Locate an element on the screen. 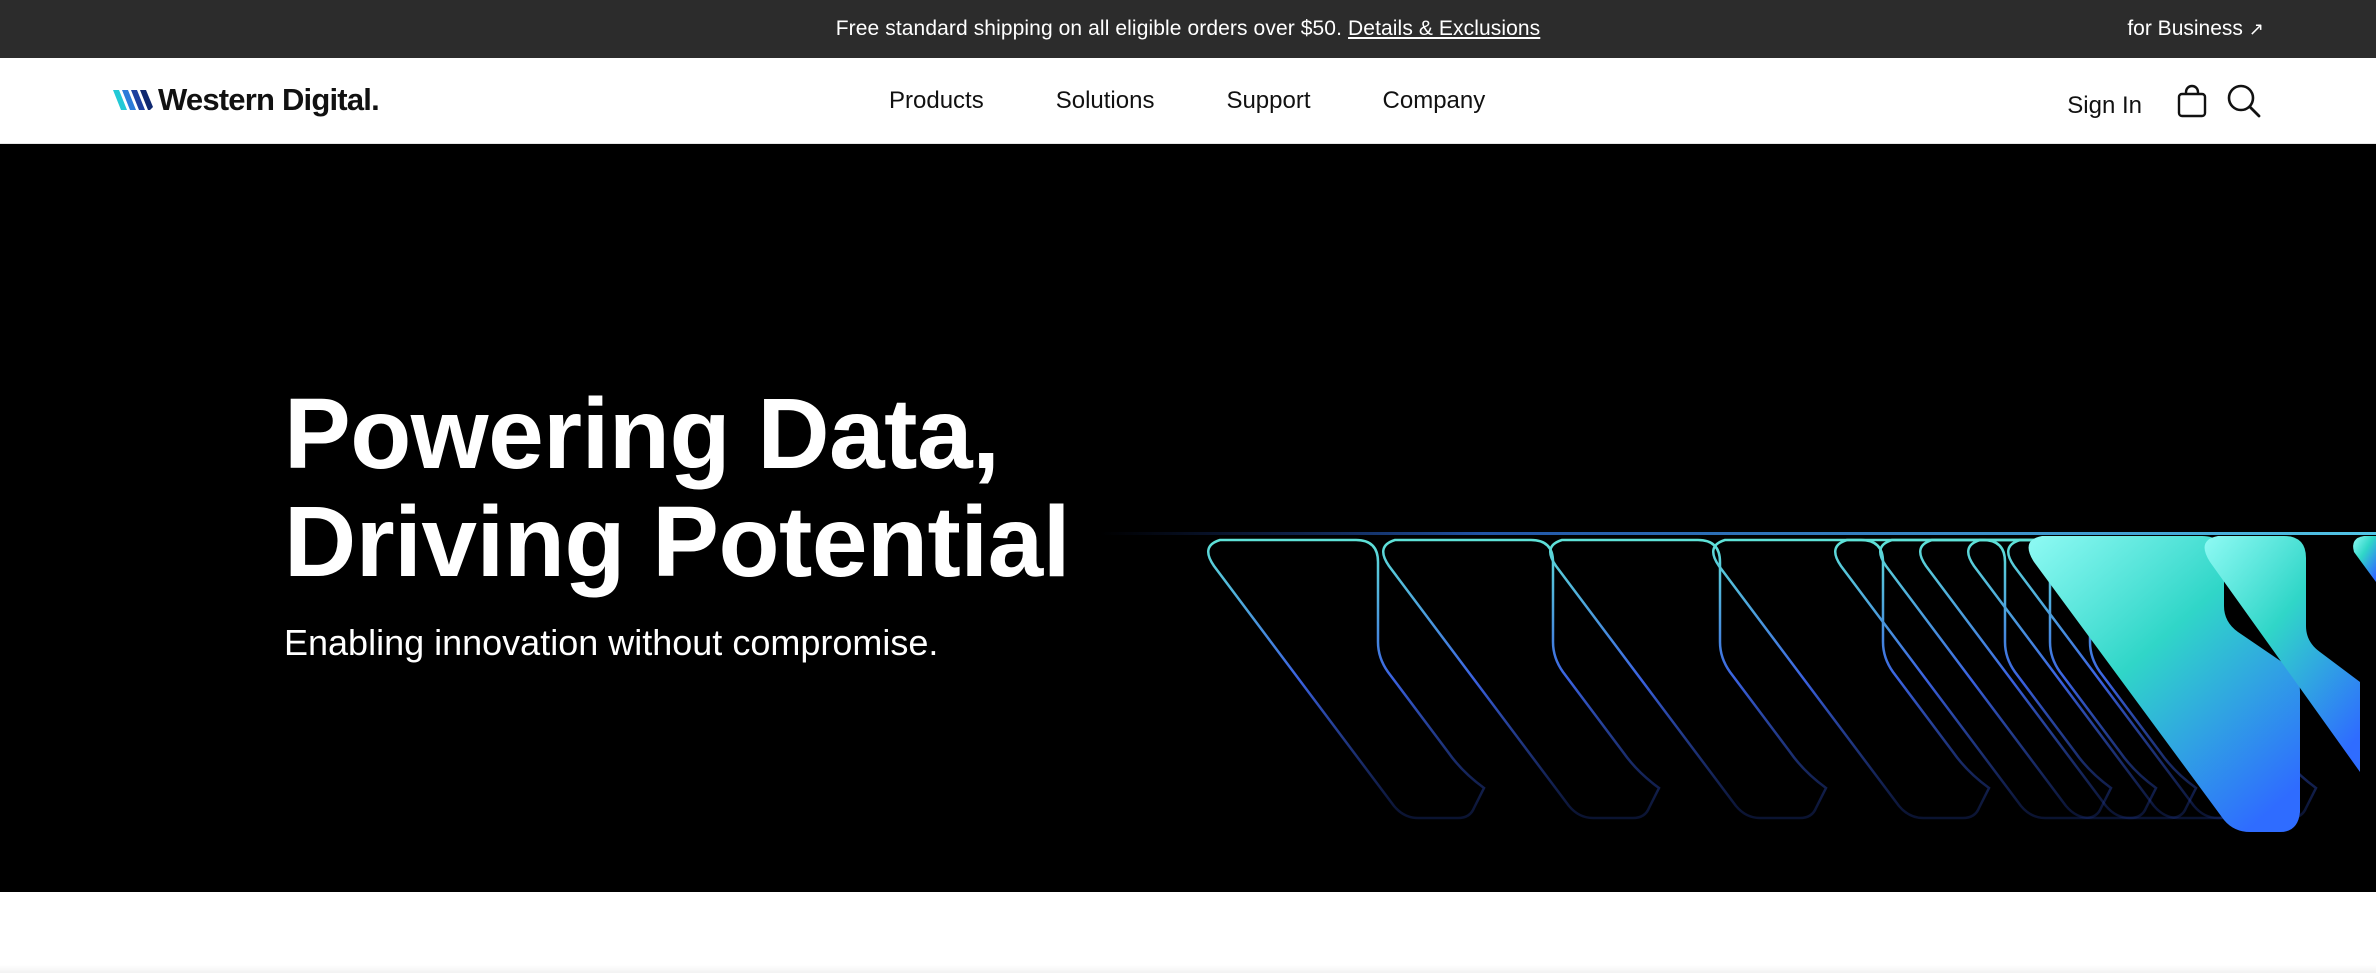 The height and width of the screenshot is (973, 2376). nav-company: Company is located at coordinates (1434, 101).